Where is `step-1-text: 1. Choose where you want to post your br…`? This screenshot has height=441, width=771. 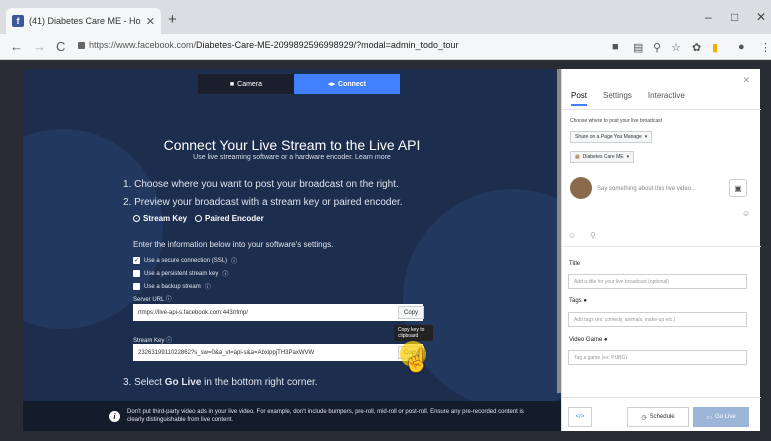 step-1-text: 1. Choose where you want to post your br… is located at coordinates (261, 184).